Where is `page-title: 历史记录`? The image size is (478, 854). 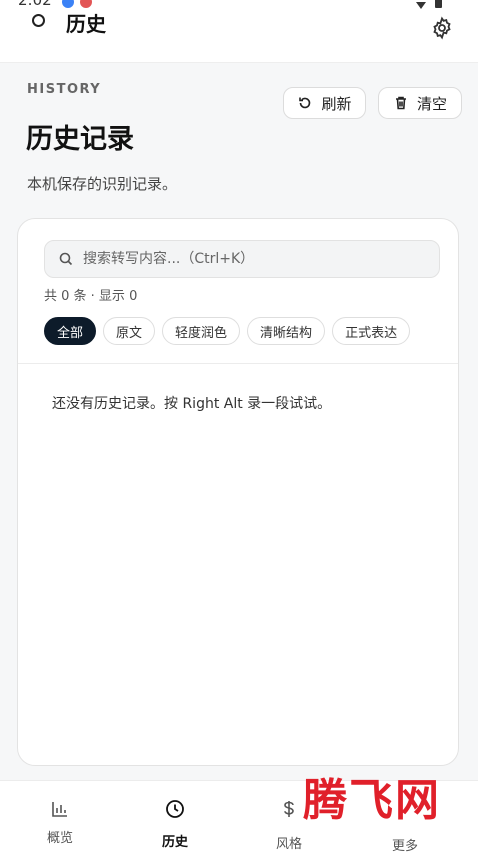
page-title: 历史记录 is located at coordinates (80, 139).